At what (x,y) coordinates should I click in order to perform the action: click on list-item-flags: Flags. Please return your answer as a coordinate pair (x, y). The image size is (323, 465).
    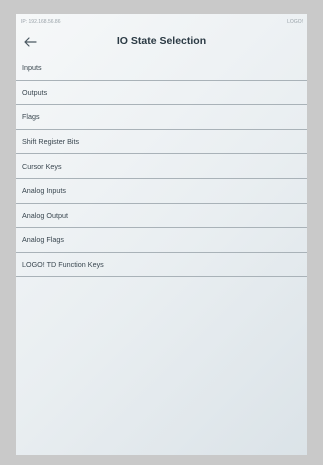
    Looking at the image, I should click on (161, 117).